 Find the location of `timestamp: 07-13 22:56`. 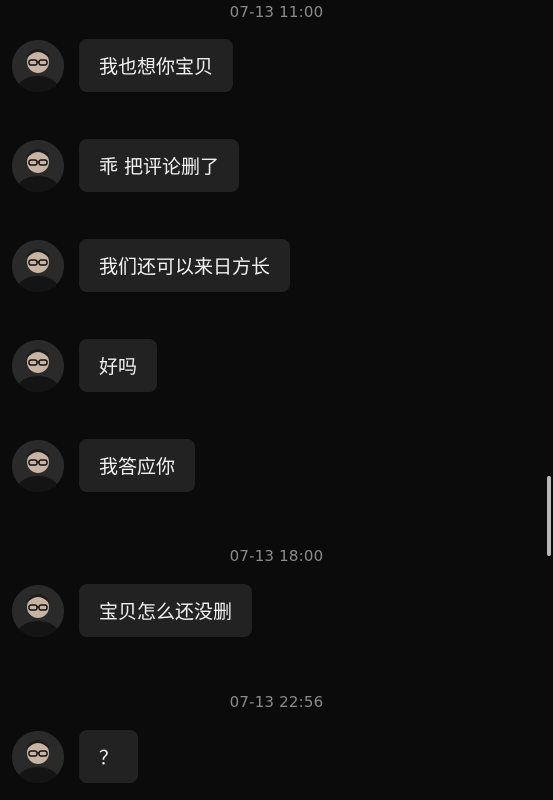

timestamp: 07-13 22:56 is located at coordinates (276, 702).